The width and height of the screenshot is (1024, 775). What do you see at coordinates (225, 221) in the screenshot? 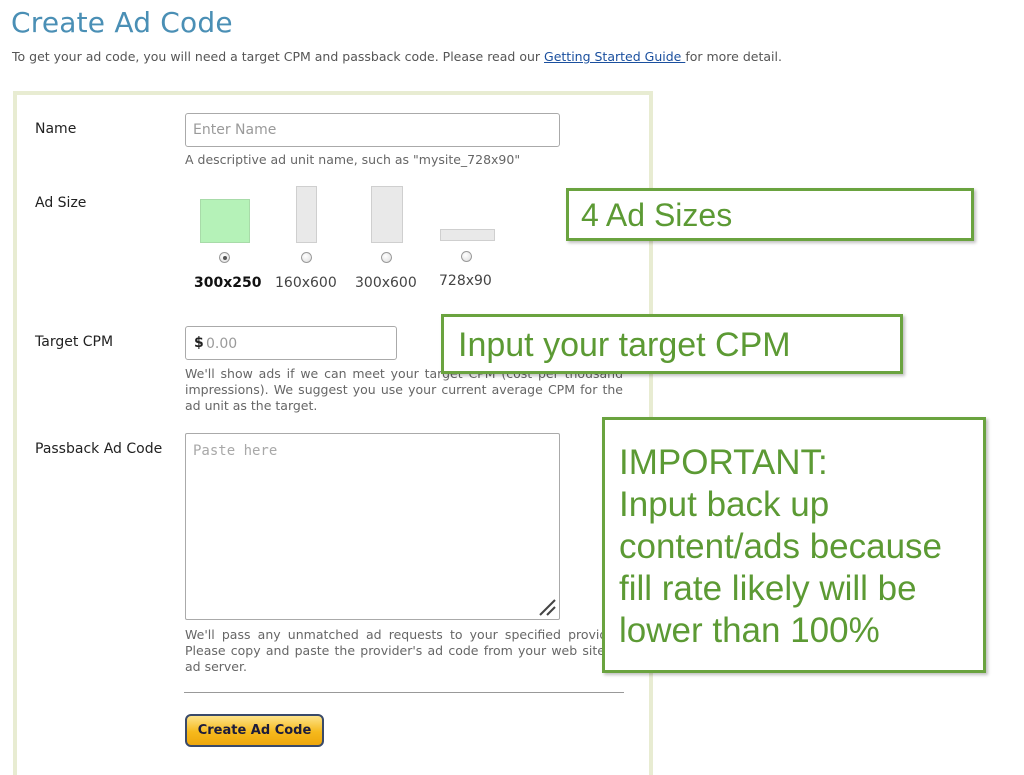
I see `ad-size-thumbnail-300x250` at bounding box center [225, 221].